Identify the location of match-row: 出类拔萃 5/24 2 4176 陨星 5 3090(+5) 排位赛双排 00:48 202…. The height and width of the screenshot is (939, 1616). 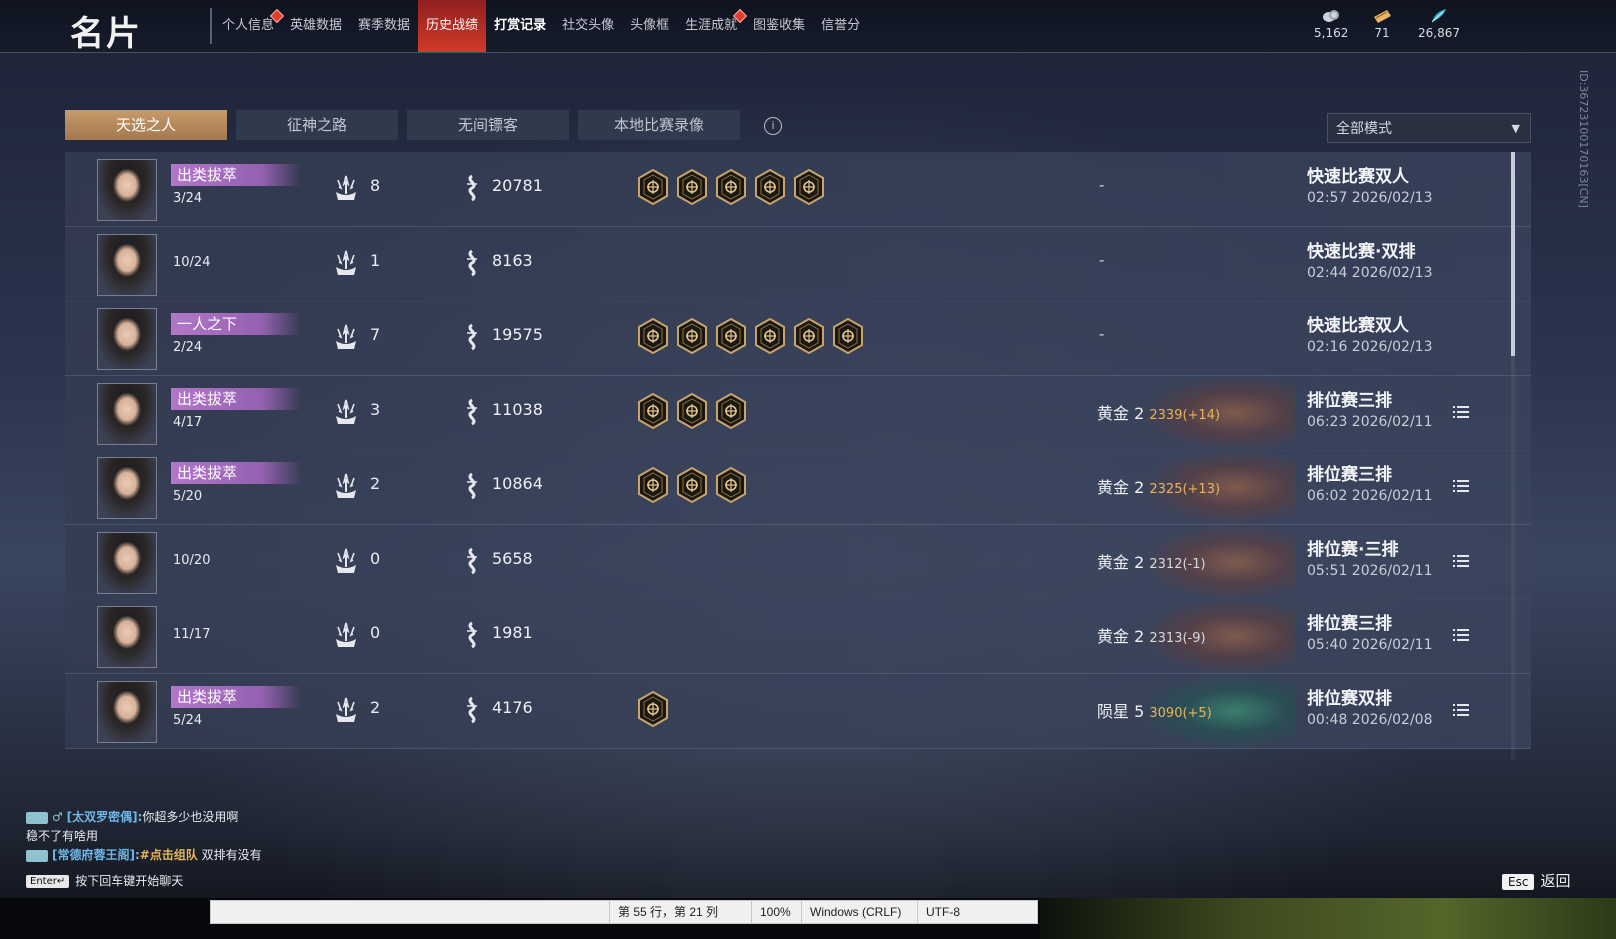
(798, 711).